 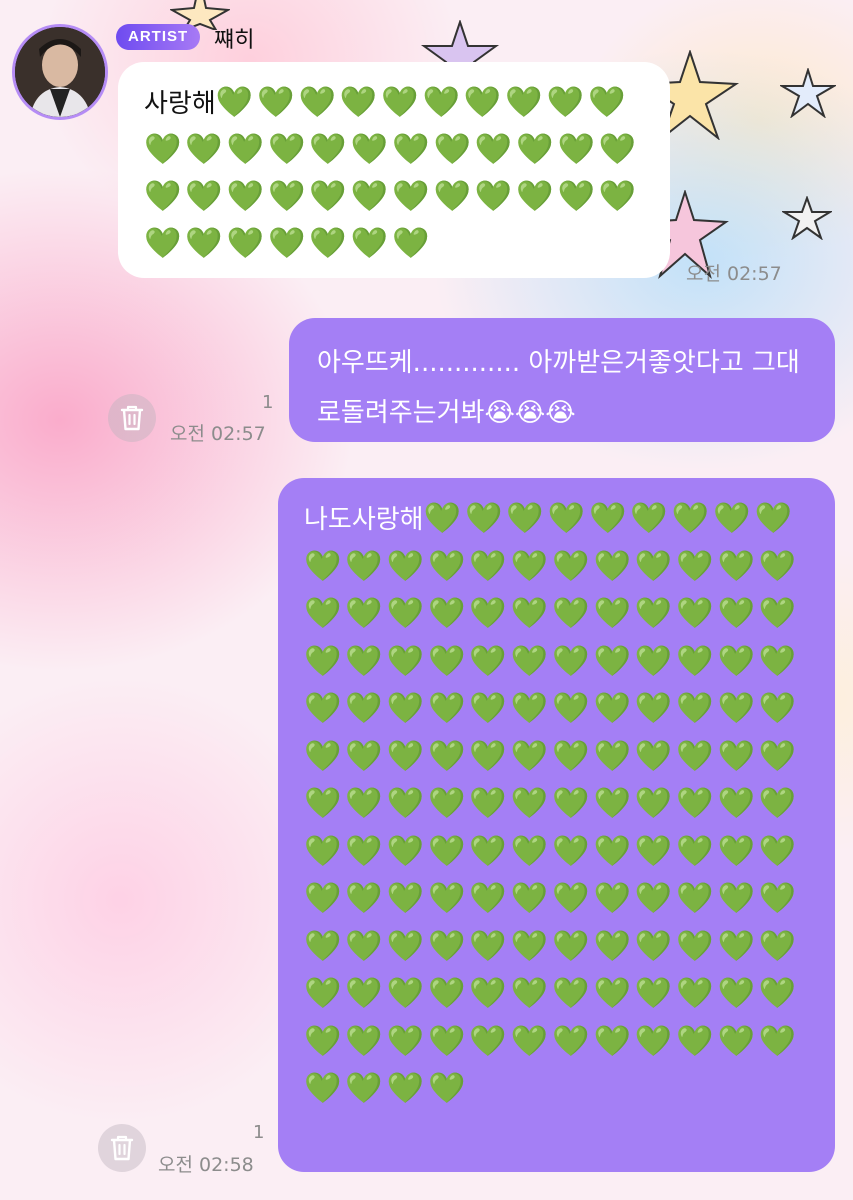 I want to click on message-text: 아우뜨케............. 아까받은거좋앗다고 그대로돌려주는거봐😭😭😭, so click(x=558, y=388).